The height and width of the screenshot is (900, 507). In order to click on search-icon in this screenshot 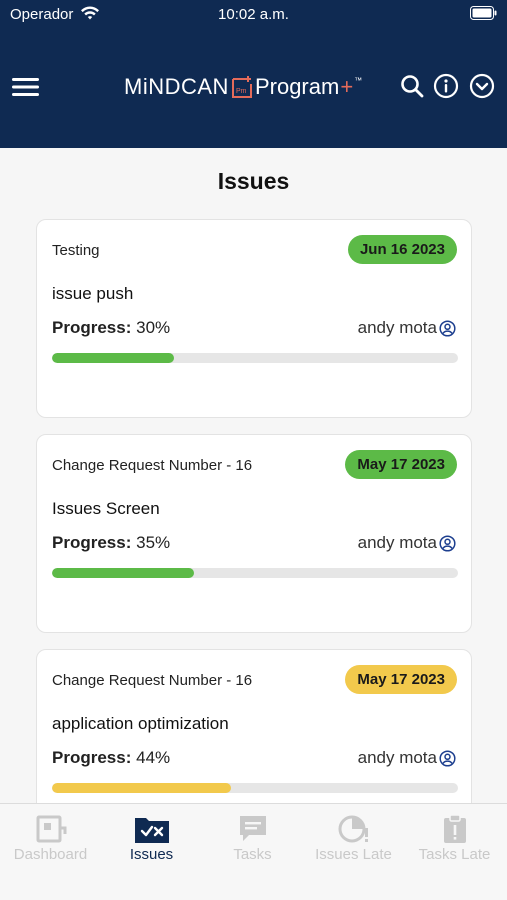, I will do `click(412, 86)`.